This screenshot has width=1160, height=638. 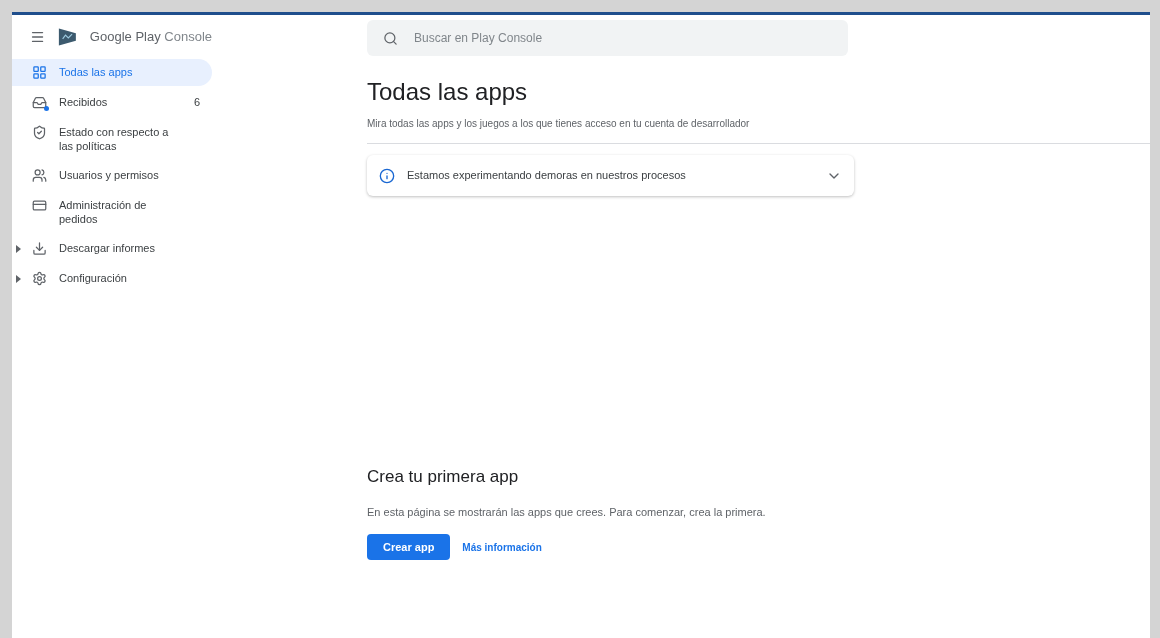 I want to click on users-icon, so click(x=39, y=175).